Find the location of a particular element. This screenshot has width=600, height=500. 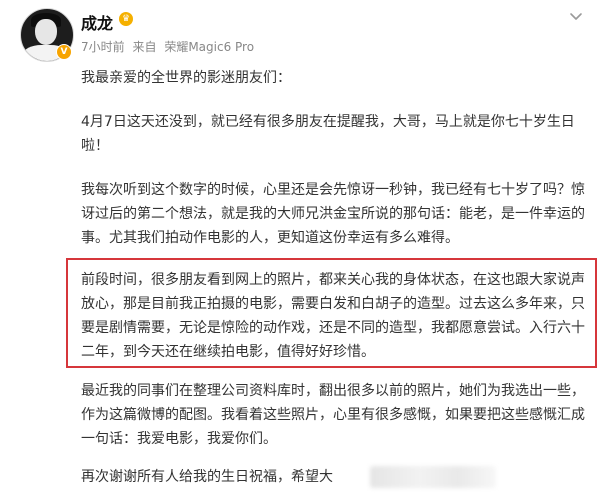

v-badge-icon: V is located at coordinates (64, 52).